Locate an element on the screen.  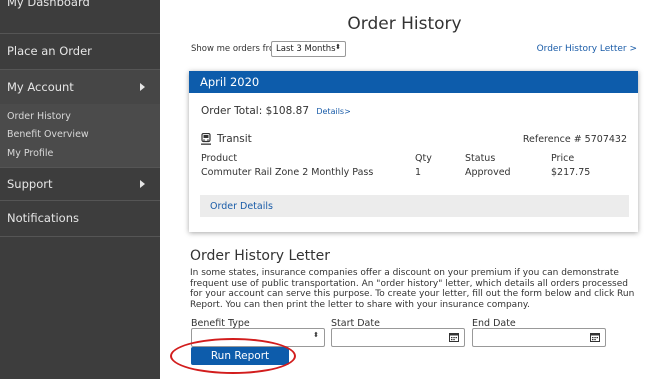
order-month-header: April 2020 is located at coordinates (413, 82).